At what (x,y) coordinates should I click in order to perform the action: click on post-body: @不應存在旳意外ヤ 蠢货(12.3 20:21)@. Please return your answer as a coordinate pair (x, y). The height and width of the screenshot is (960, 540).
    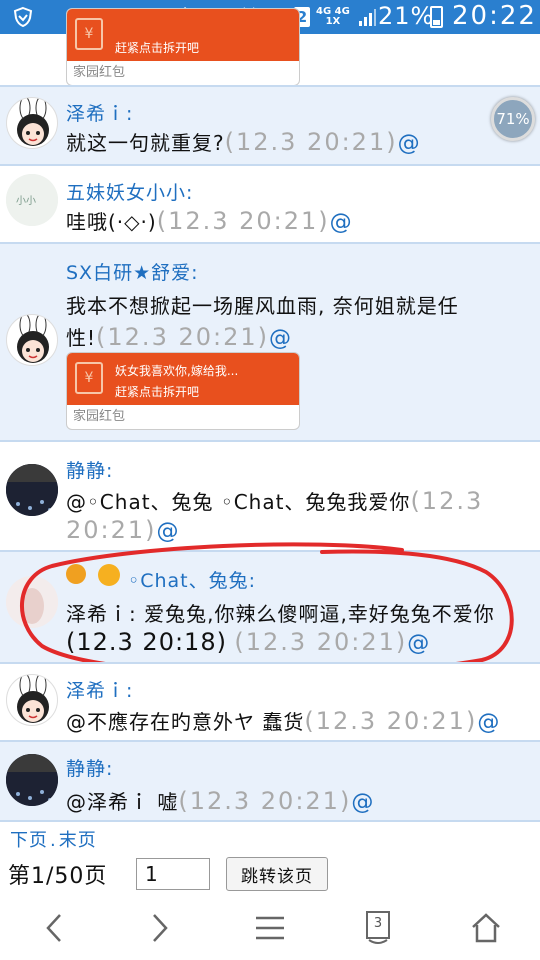
    Looking at the image, I should click on (283, 720).